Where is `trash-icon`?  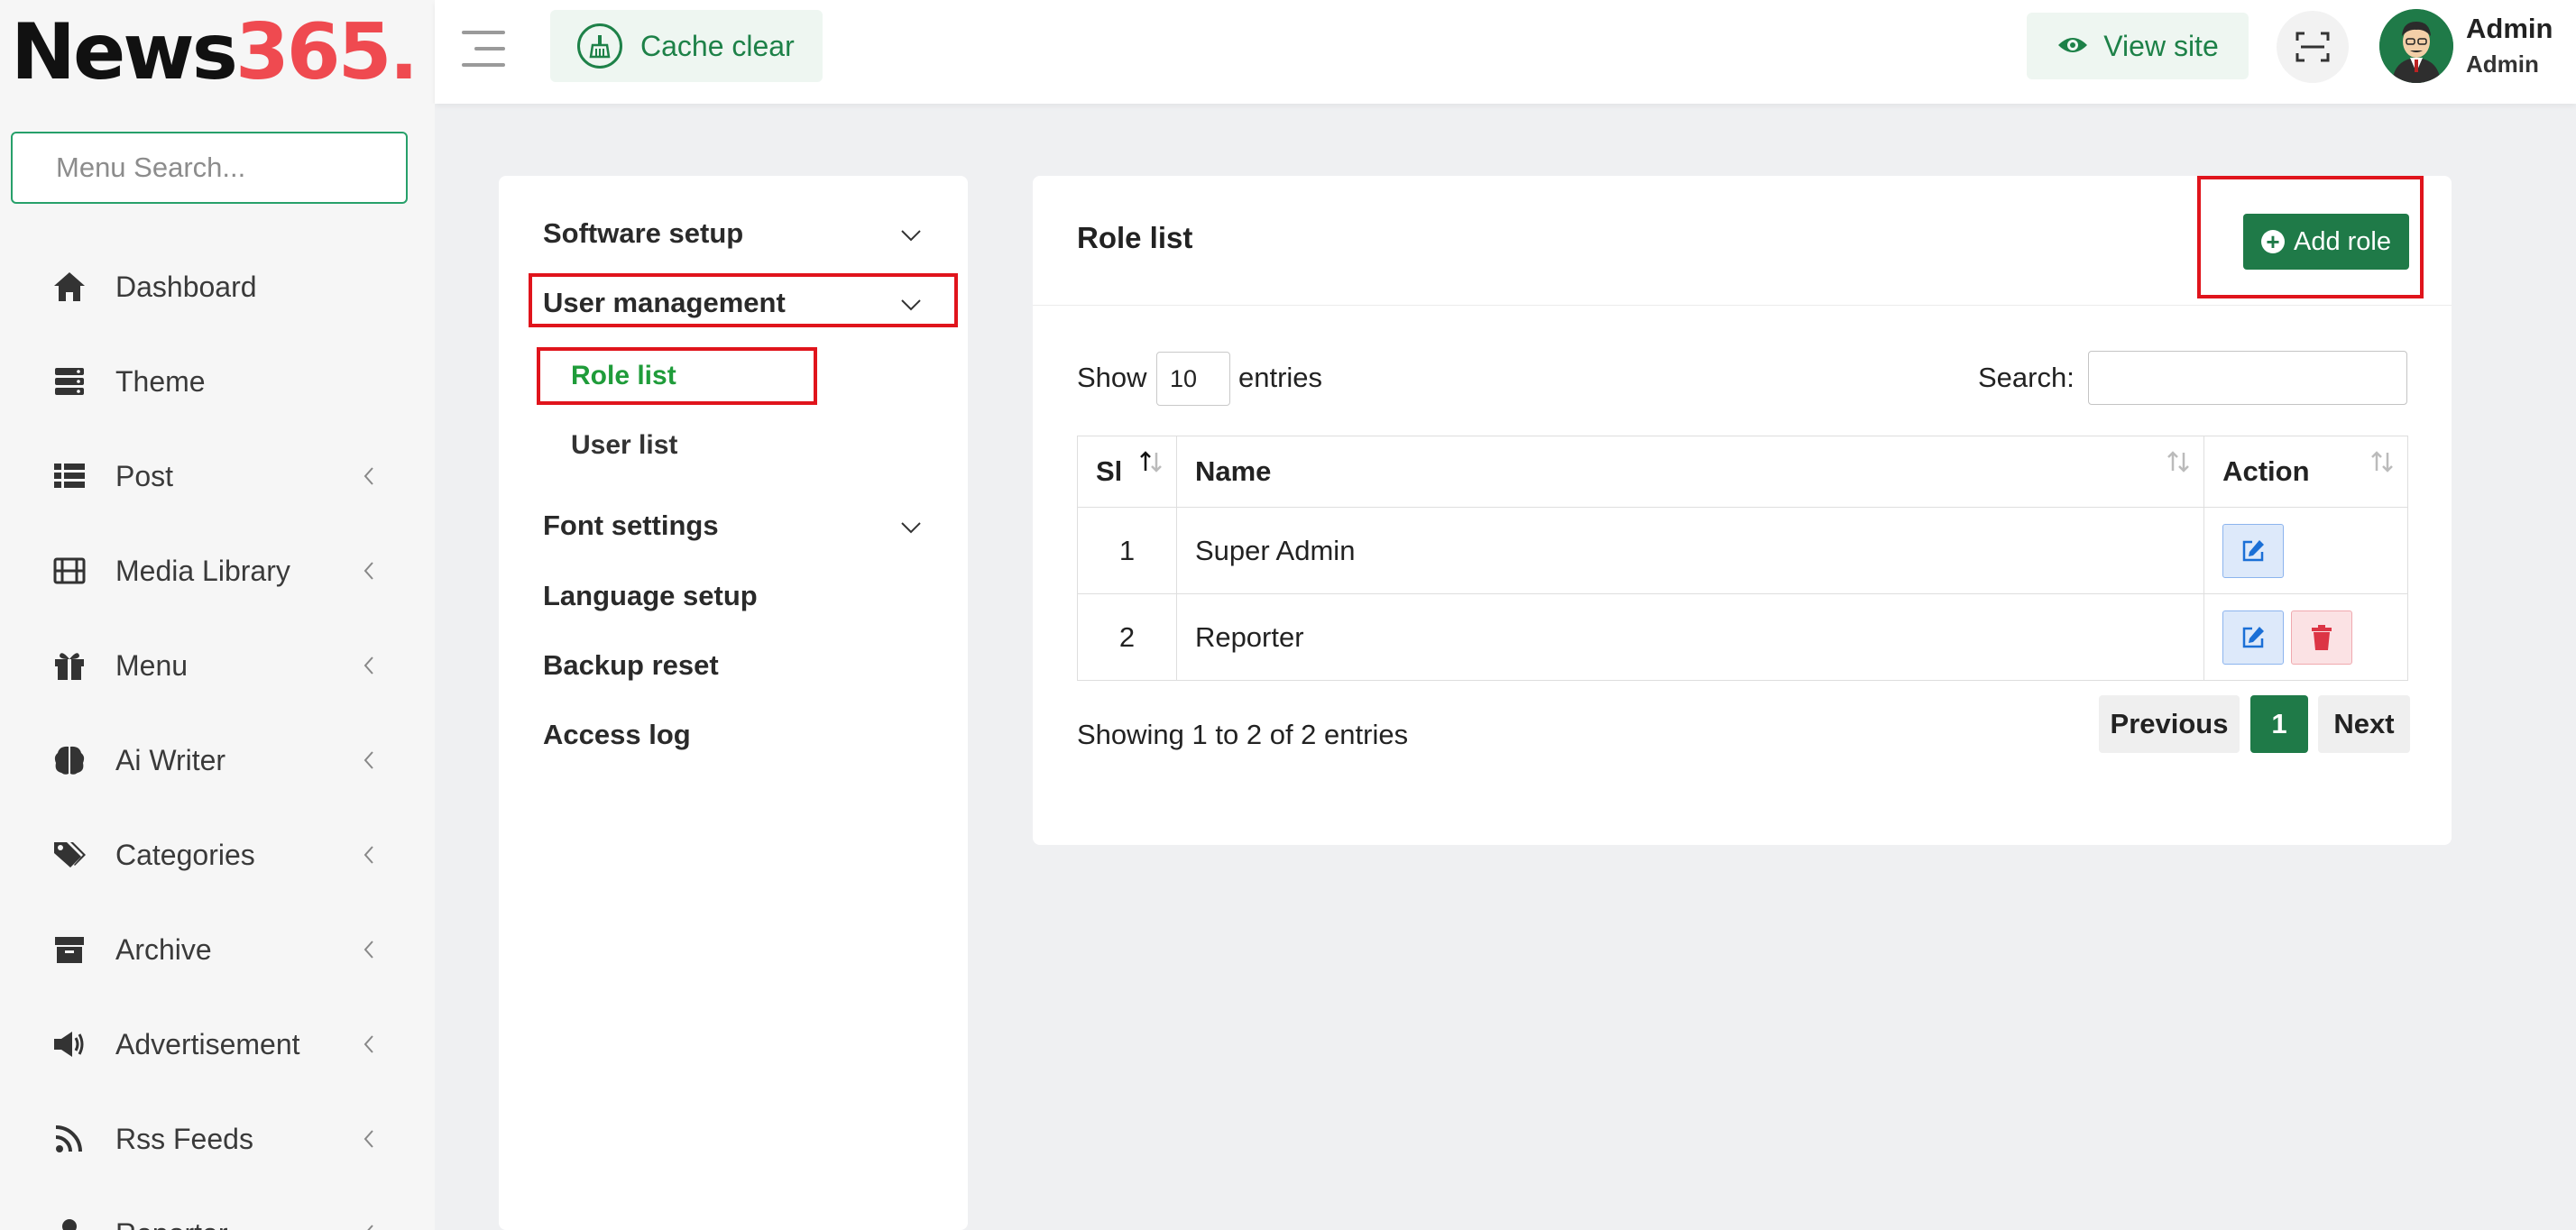 trash-icon is located at coordinates (2322, 637).